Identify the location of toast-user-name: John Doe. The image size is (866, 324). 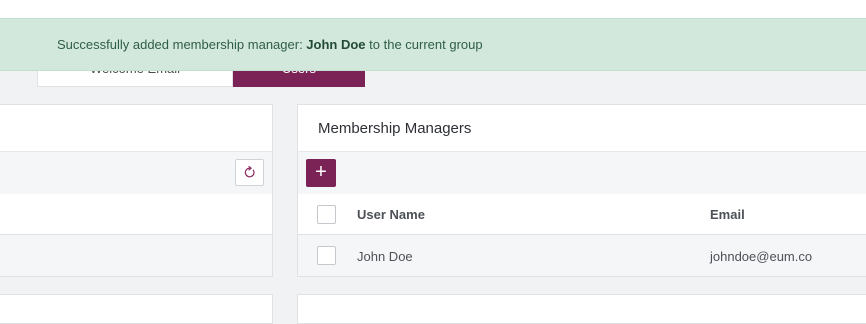
(336, 44).